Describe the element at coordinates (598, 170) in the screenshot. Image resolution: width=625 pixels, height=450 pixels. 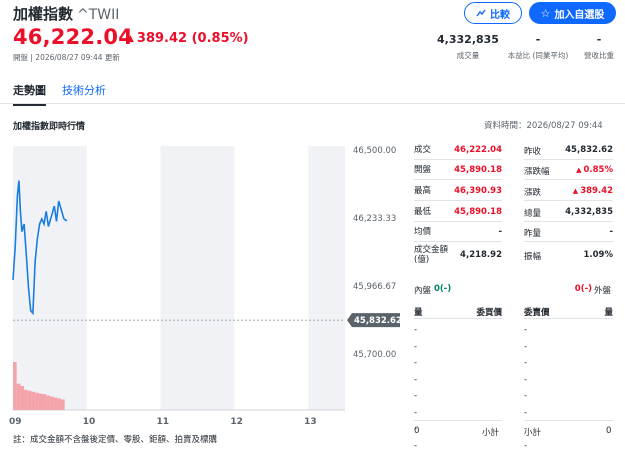
I see `quote-value-text: 0.85%` at that location.